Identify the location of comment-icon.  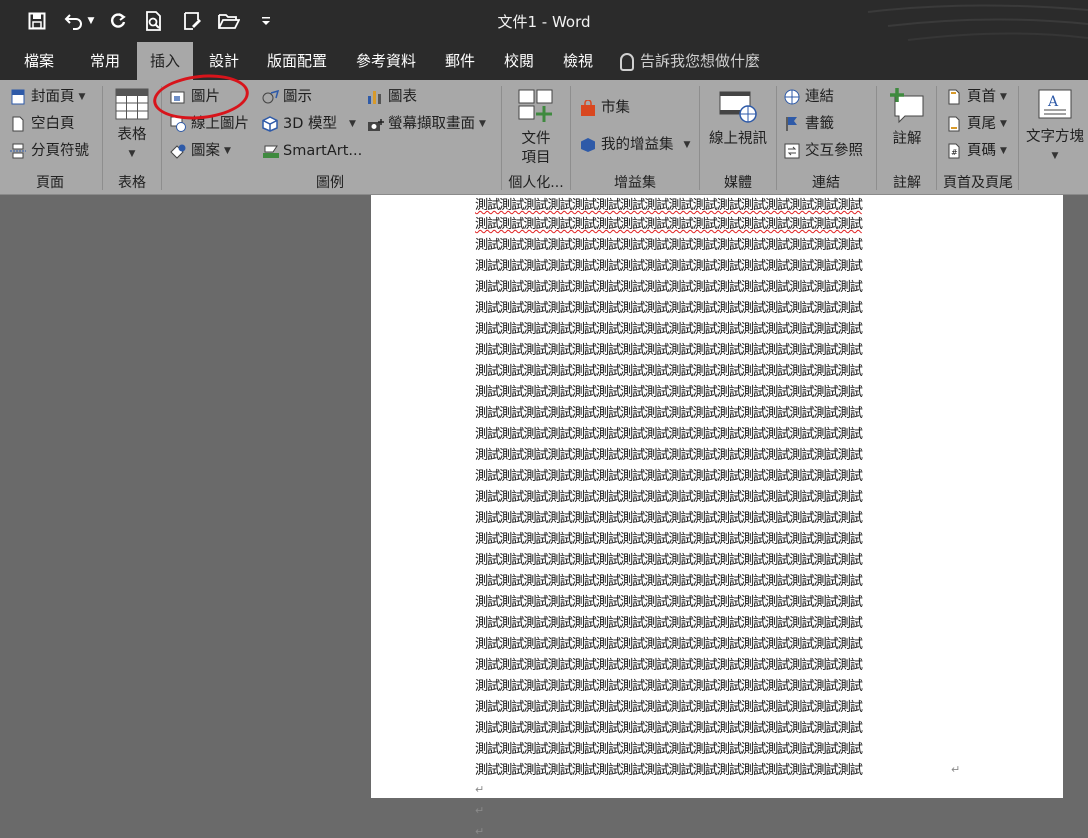
(907, 106).